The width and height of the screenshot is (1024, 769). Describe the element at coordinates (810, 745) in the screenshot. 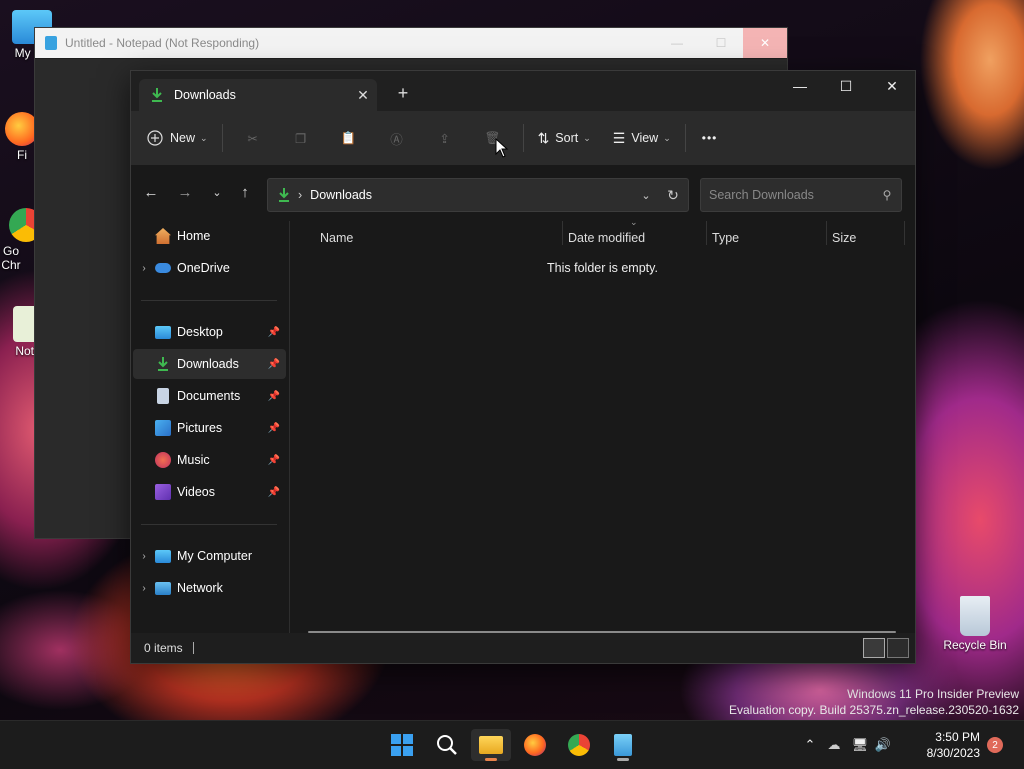

I see `chevron-up-icon: ⌃` at that location.